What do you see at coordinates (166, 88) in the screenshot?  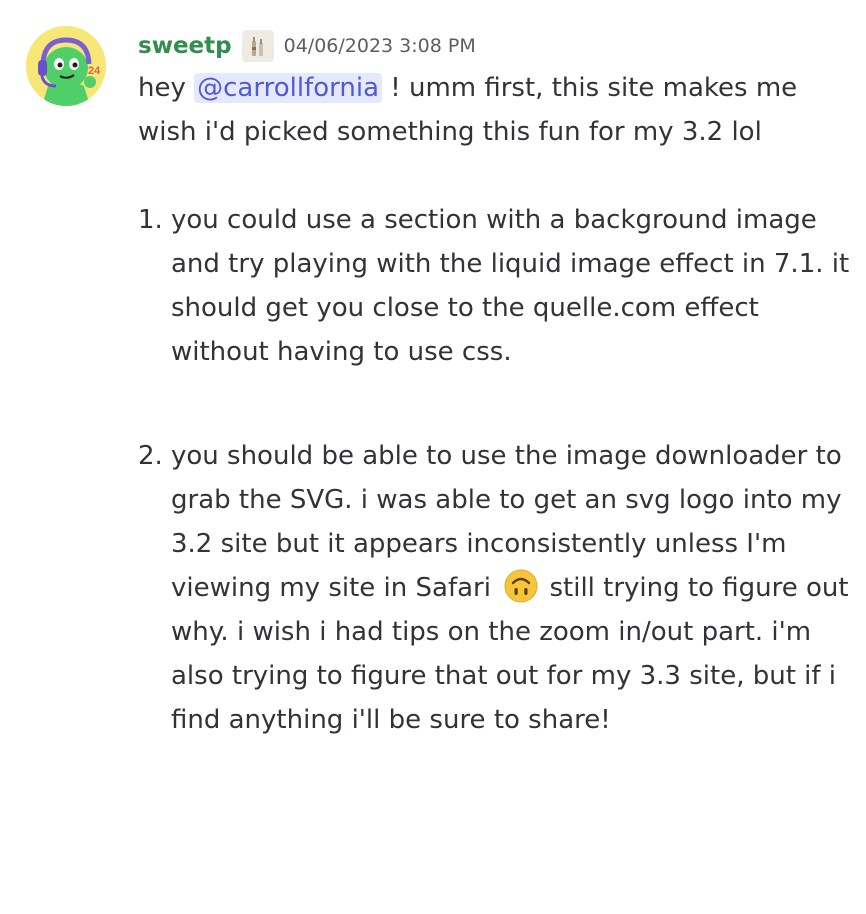 I see `intro-text-before: hey` at bounding box center [166, 88].